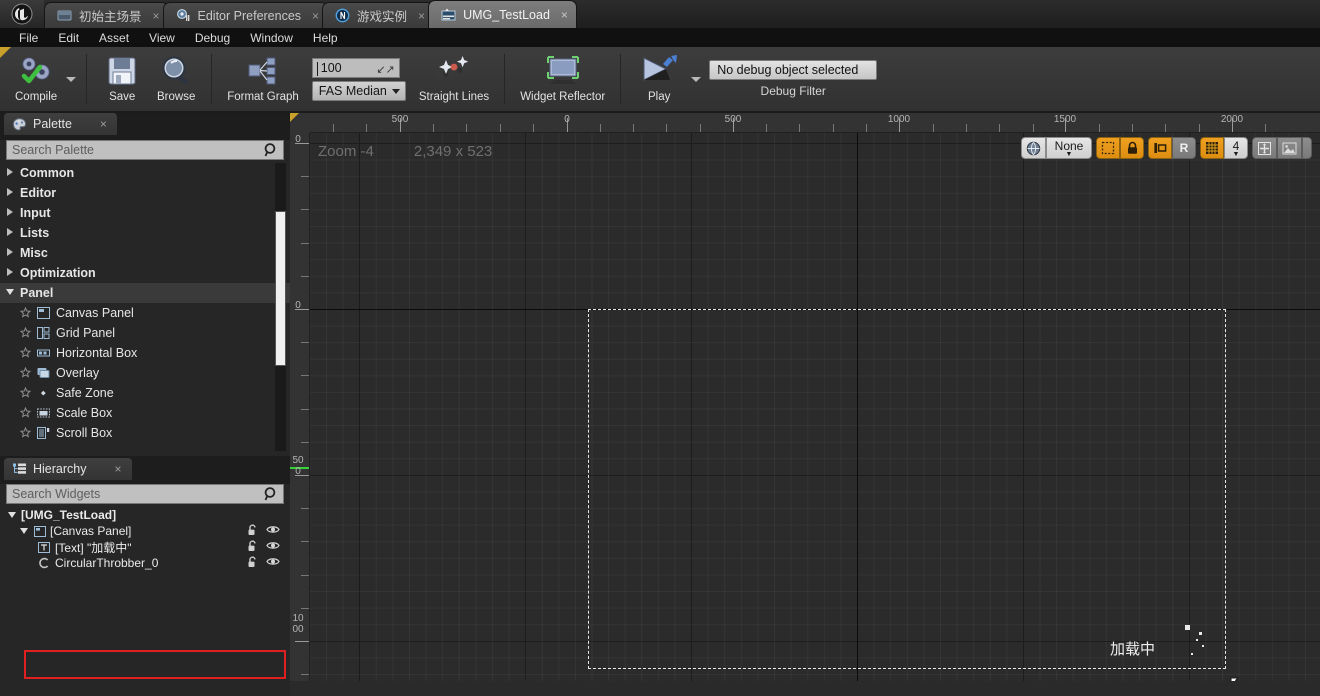 Image resolution: width=1320 pixels, height=696 pixels. I want to click on play-label: Play, so click(659, 97).